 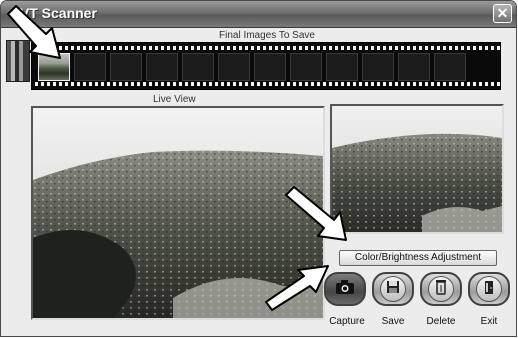 What do you see at coordinates (316, 213) in the screenshot?
I see `arrow-to-adjust-button` at bounding box center [316, 213].